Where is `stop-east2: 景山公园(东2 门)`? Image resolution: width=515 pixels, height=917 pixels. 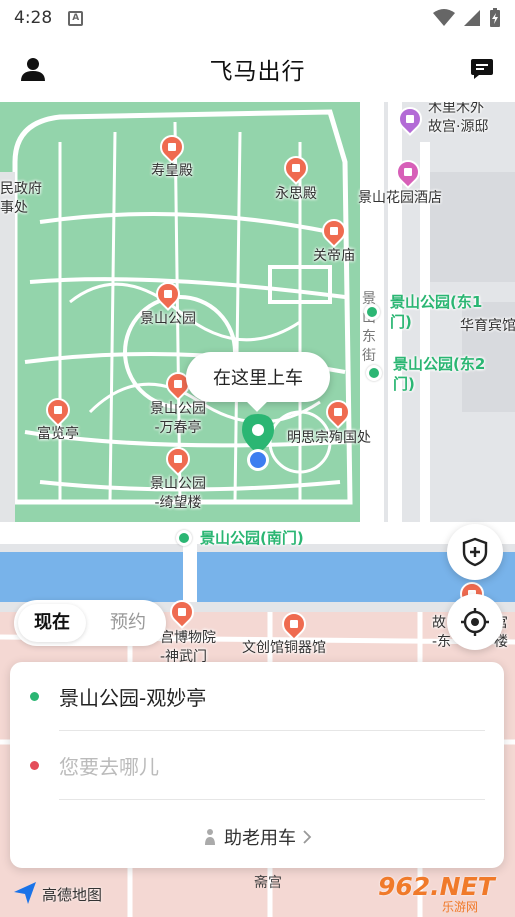 stop-east2: 景山公园(东2 门) is located at coordinates (439, 374).